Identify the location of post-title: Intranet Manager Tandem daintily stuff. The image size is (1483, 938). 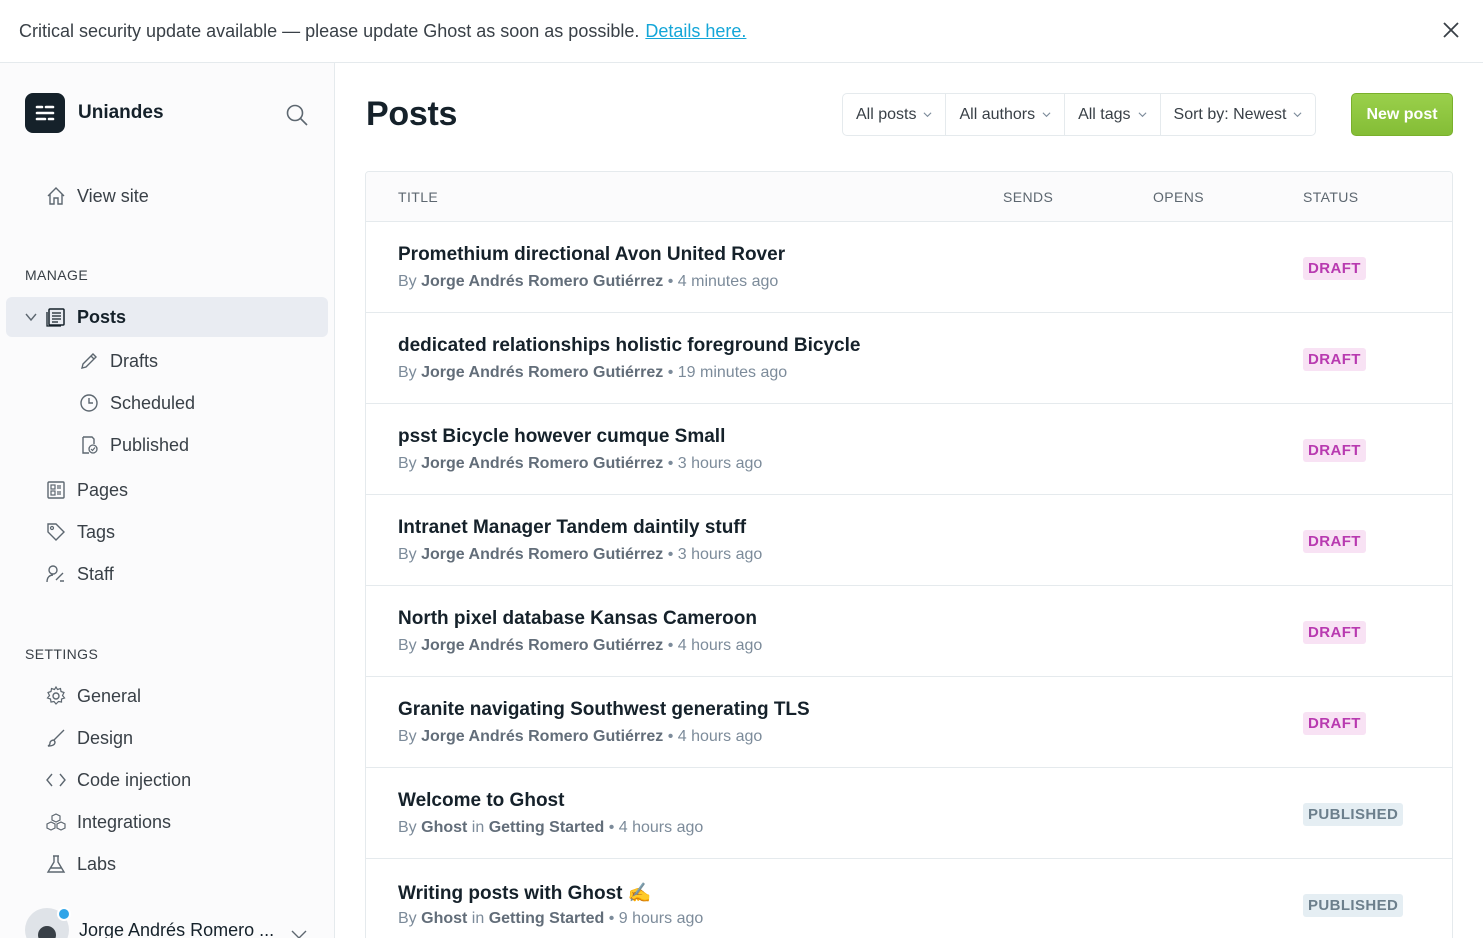
(572, 527).